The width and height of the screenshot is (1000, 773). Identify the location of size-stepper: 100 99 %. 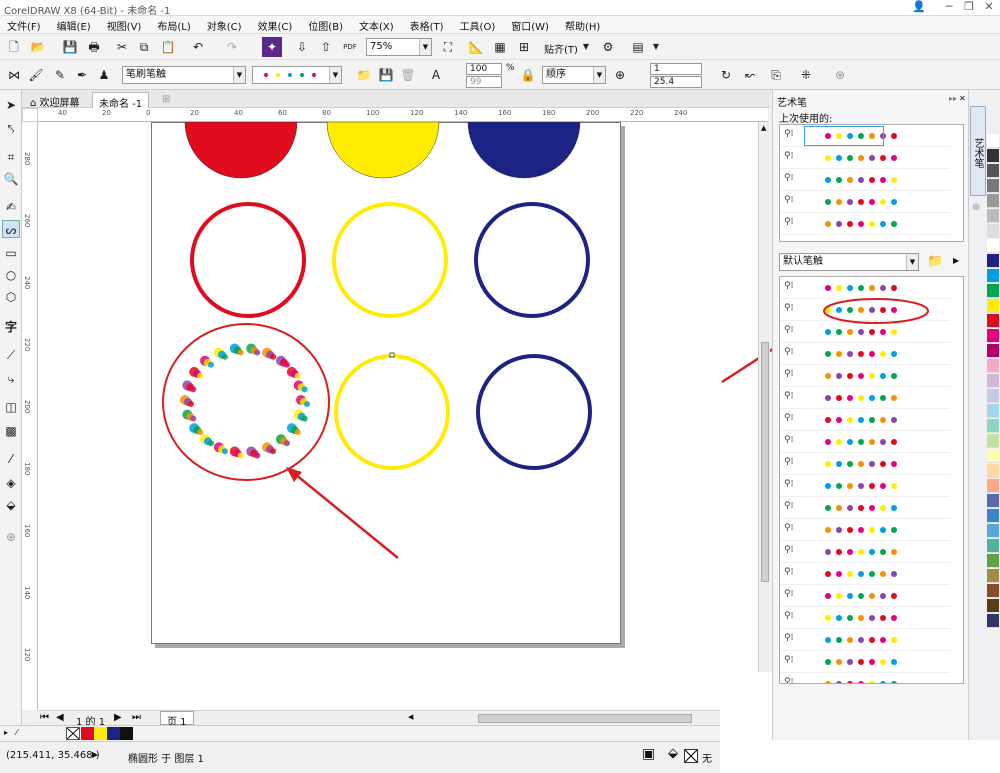
(484, 76).